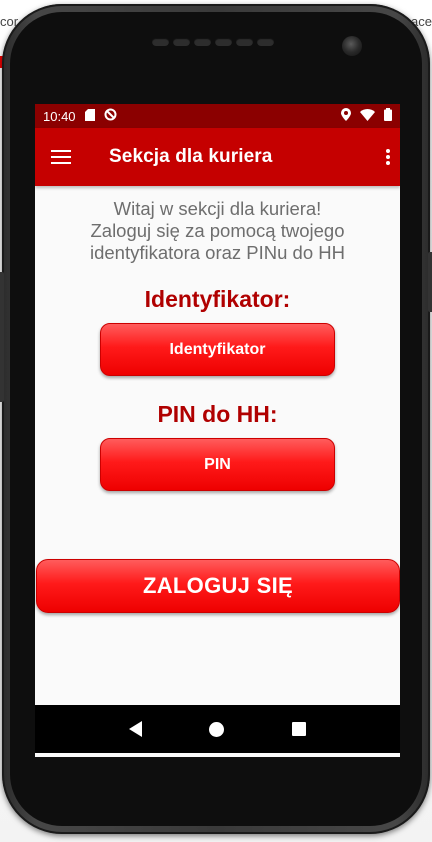  What do you see at coordinates (367, 116) in the screenshot?
I see `wifi-icon` at bounding box center [367, 116].